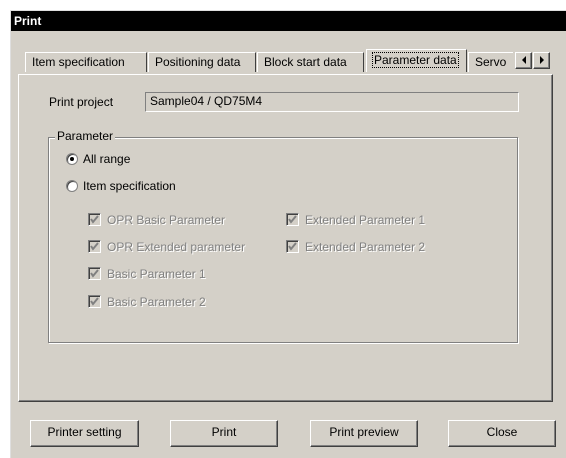 The height and width of the screenshot is (458, 566). Describe the element at coordinates (502, 433) in the screenshot. I see `close-button: Close` at that location.